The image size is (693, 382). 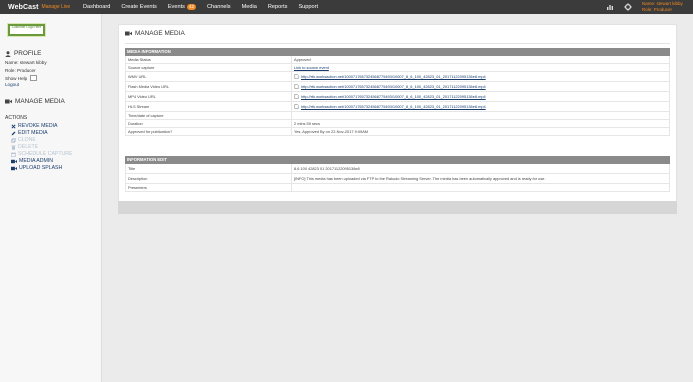 I want to click on row-value: 2 mins 59 secs, so click(x=307, y=123).